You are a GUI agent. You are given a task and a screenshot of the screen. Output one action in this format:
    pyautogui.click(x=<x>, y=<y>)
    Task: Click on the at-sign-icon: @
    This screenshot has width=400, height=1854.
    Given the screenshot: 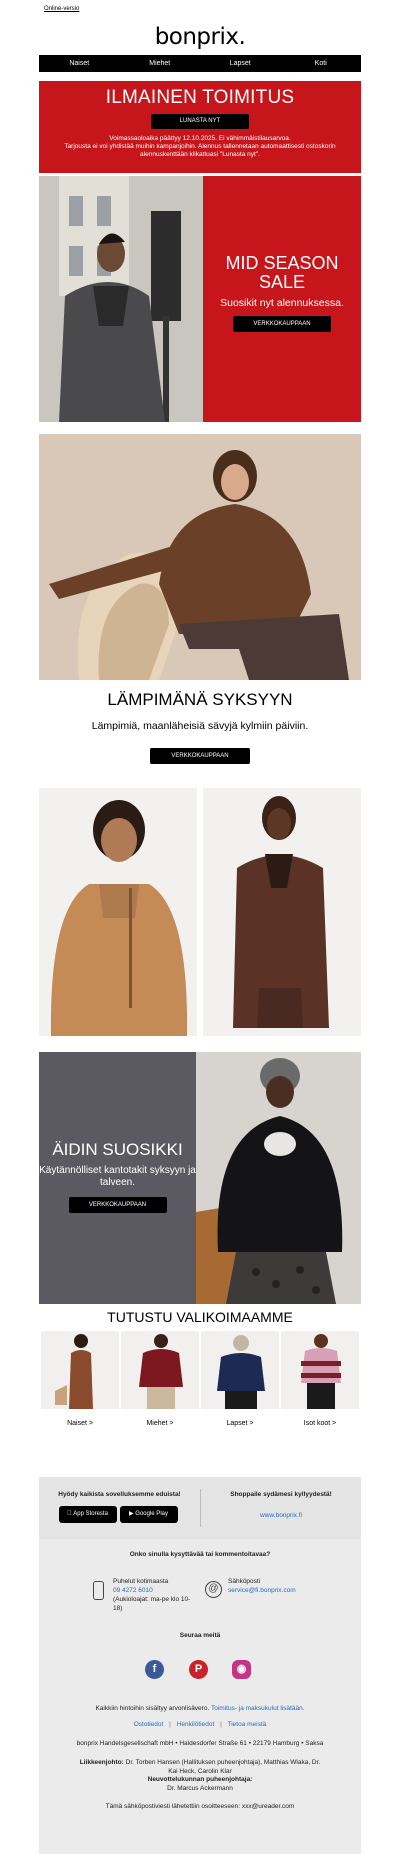 What is the action you would take?
    pyautogui.click(x=213, y=1589)
    